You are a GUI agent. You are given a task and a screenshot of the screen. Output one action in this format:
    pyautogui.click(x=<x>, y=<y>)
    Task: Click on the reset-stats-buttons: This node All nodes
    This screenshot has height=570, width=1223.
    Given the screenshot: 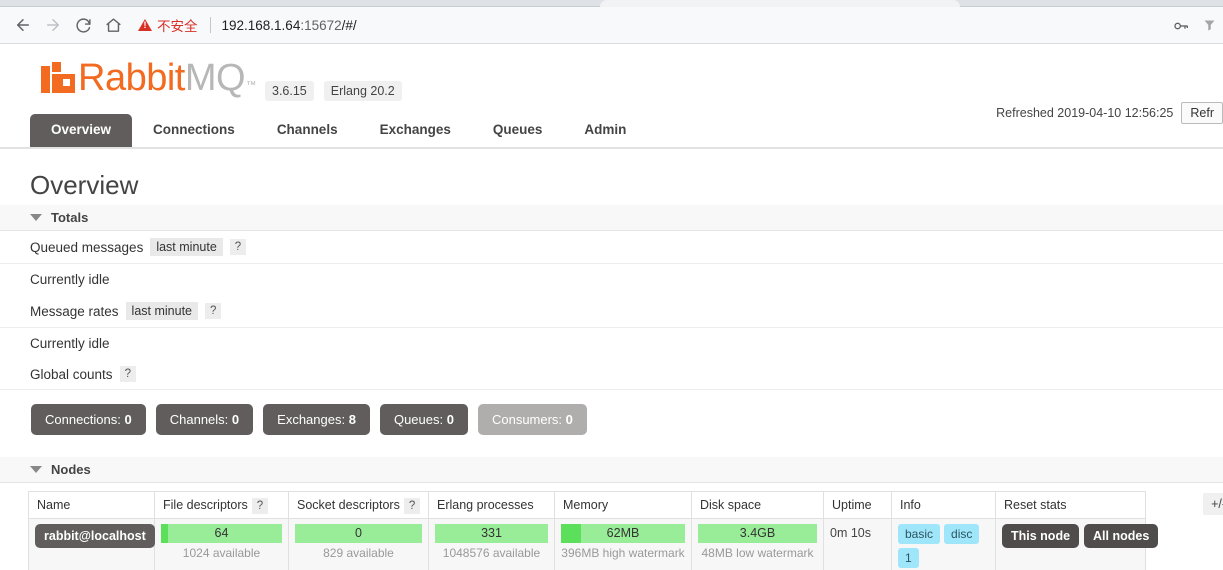 What is the action you would take?
    pyautogui.click(x=1080, y=536)
    